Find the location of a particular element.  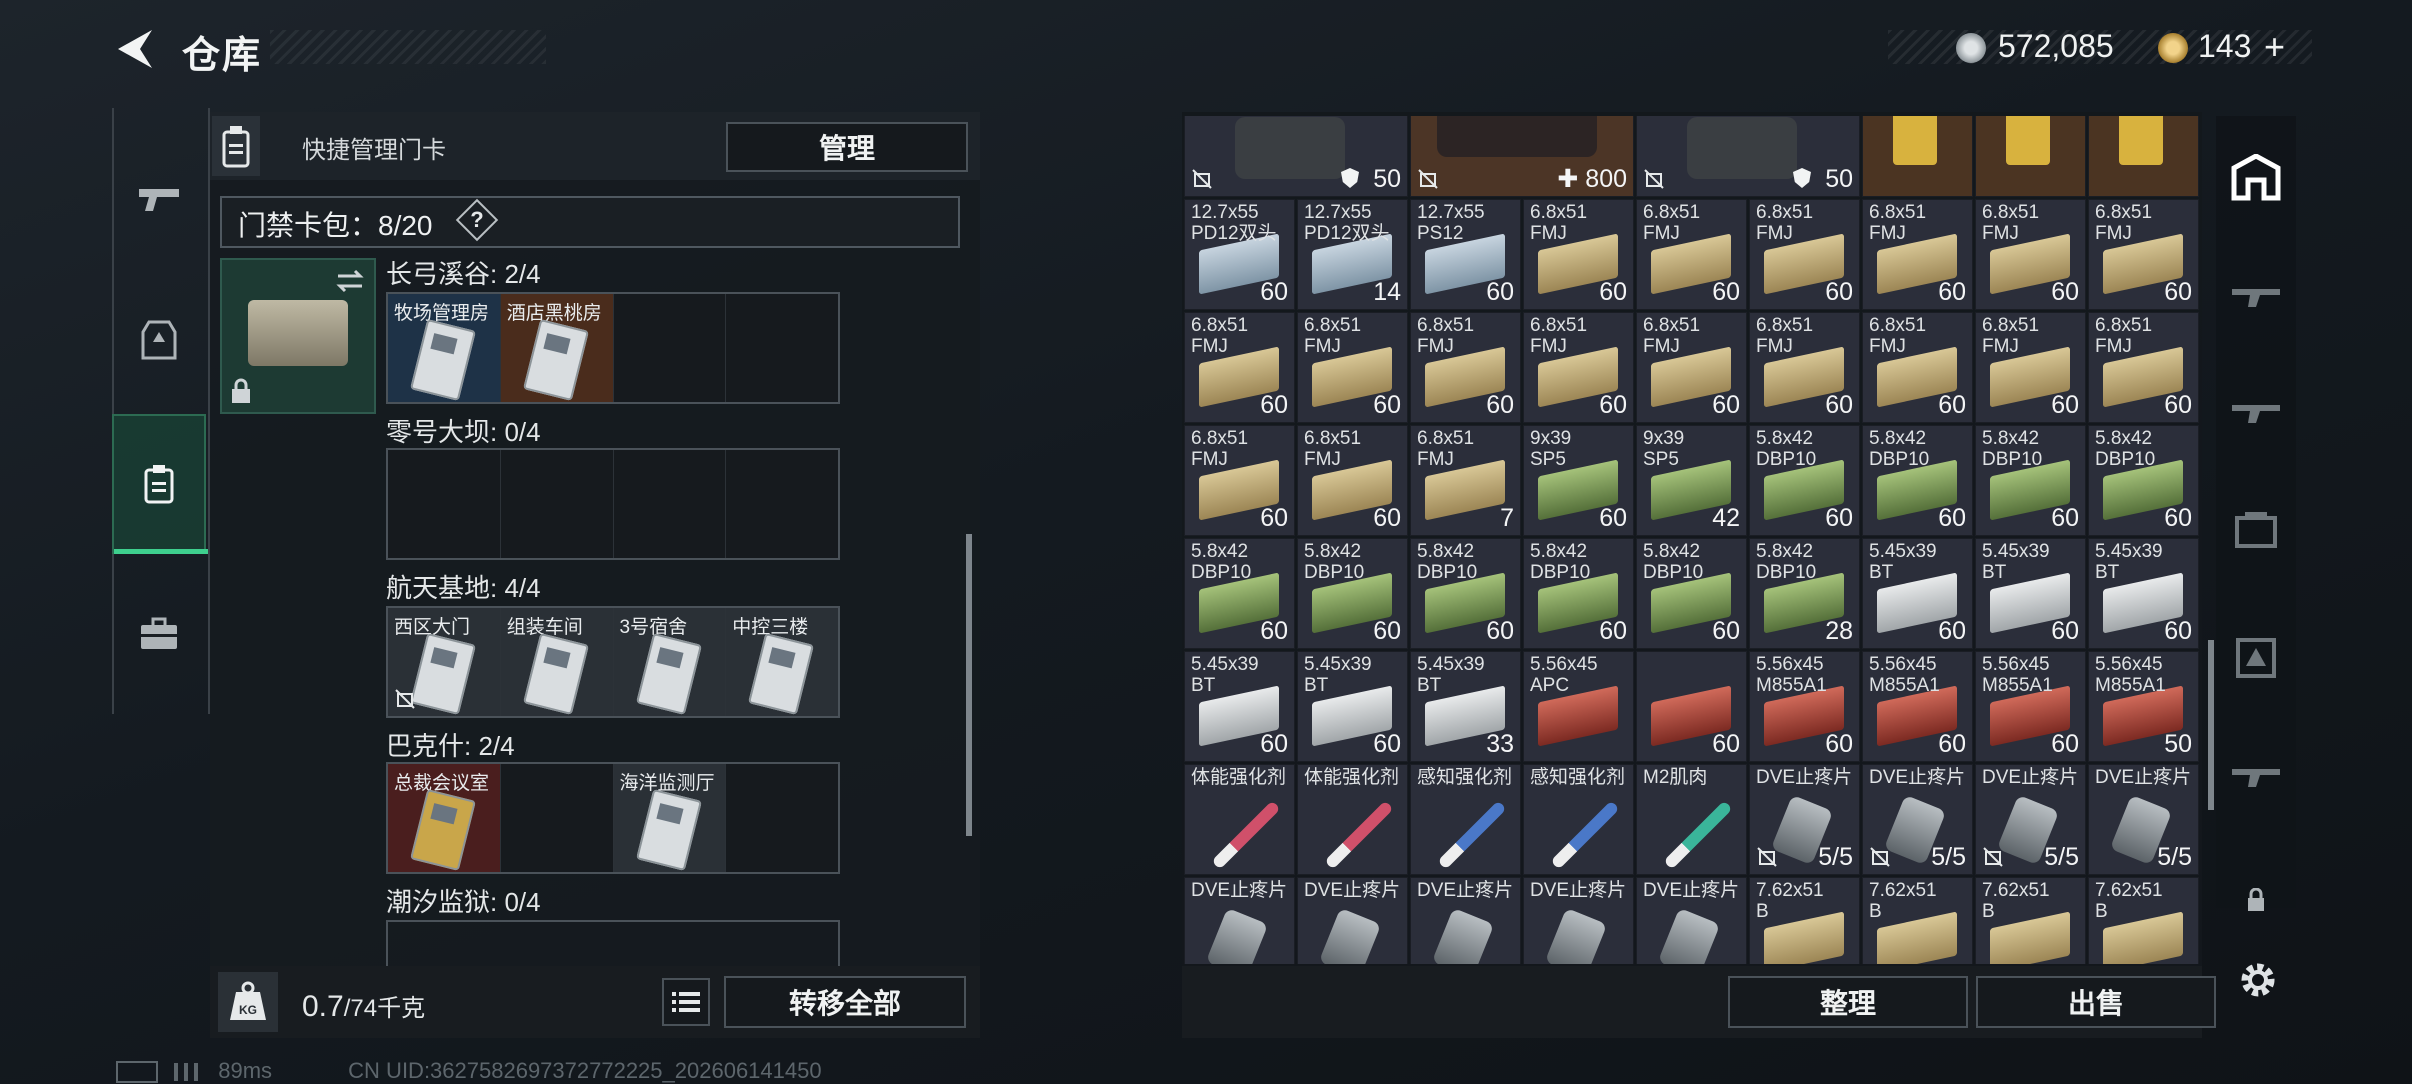

inventory-item: 5.56x45 APC is located at coordinates (1578, 706).